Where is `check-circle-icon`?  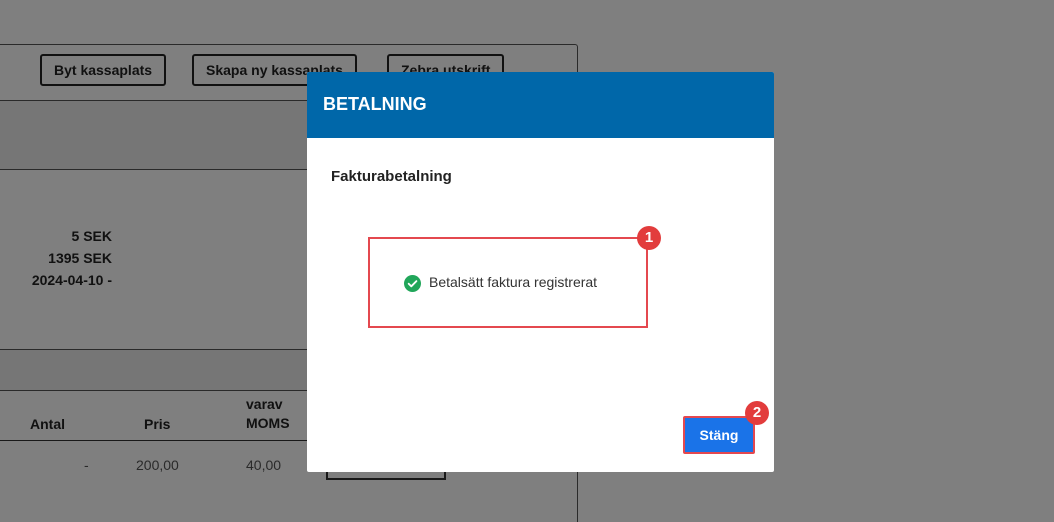 check-circle-icon is located at coordinates (412, 283).